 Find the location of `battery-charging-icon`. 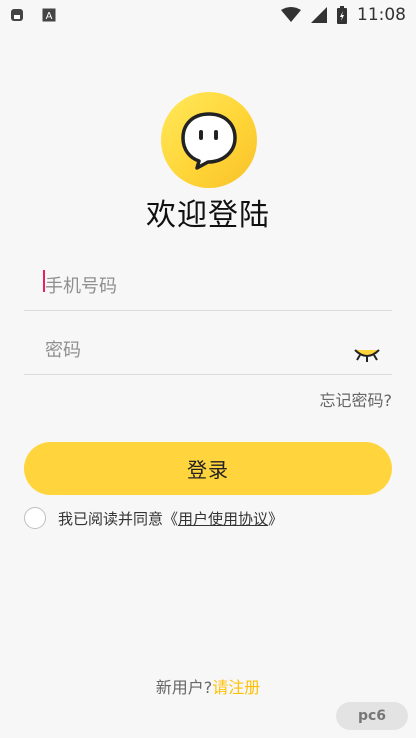

battery-charging-icon is located at coordinates (342, 15).